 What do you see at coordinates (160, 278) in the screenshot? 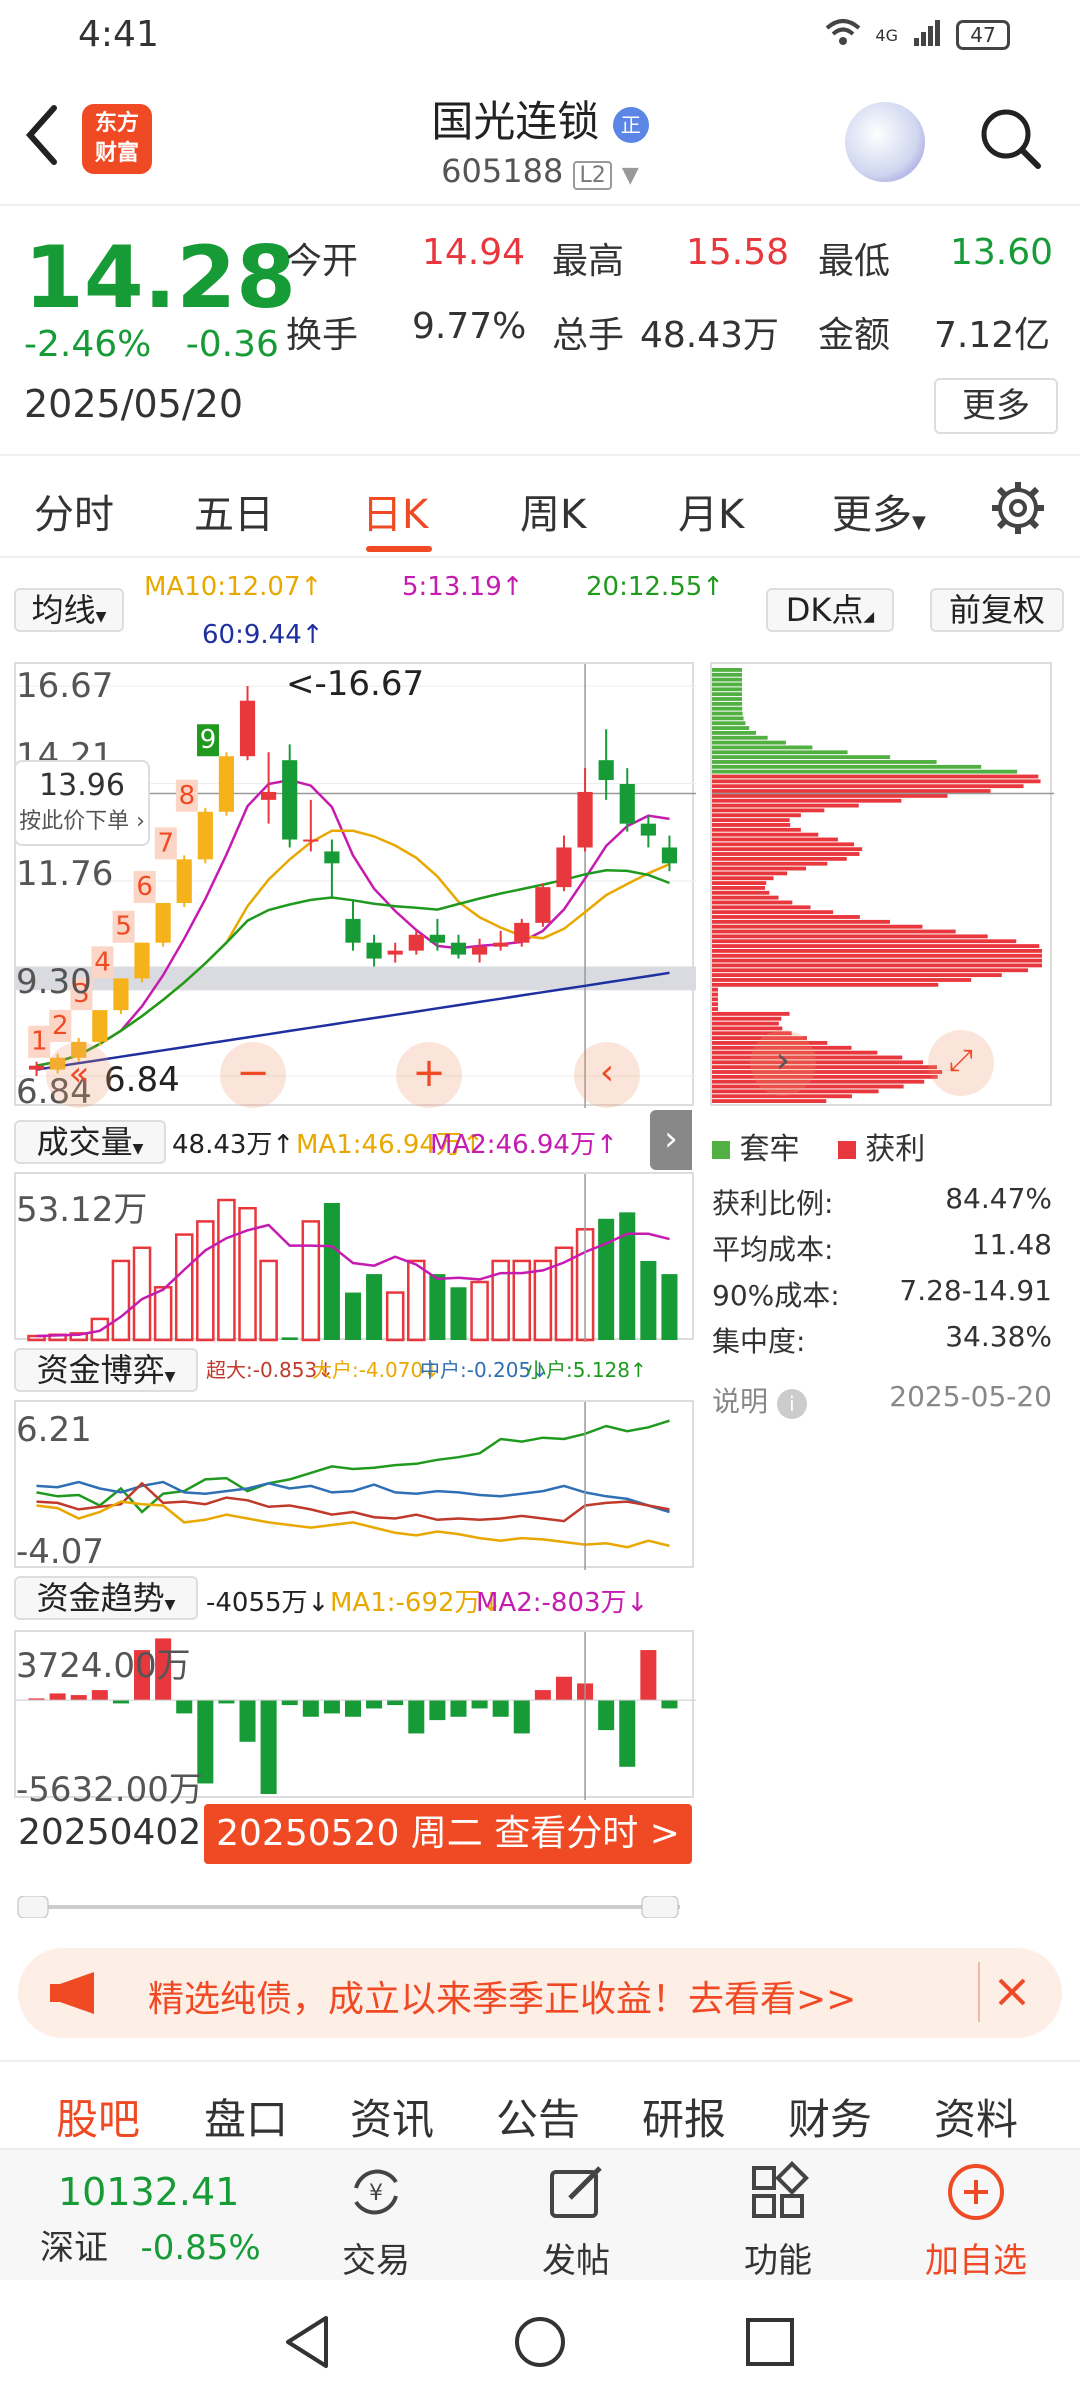
I see `current-price: 14.28` at bounding box center [160, 278].